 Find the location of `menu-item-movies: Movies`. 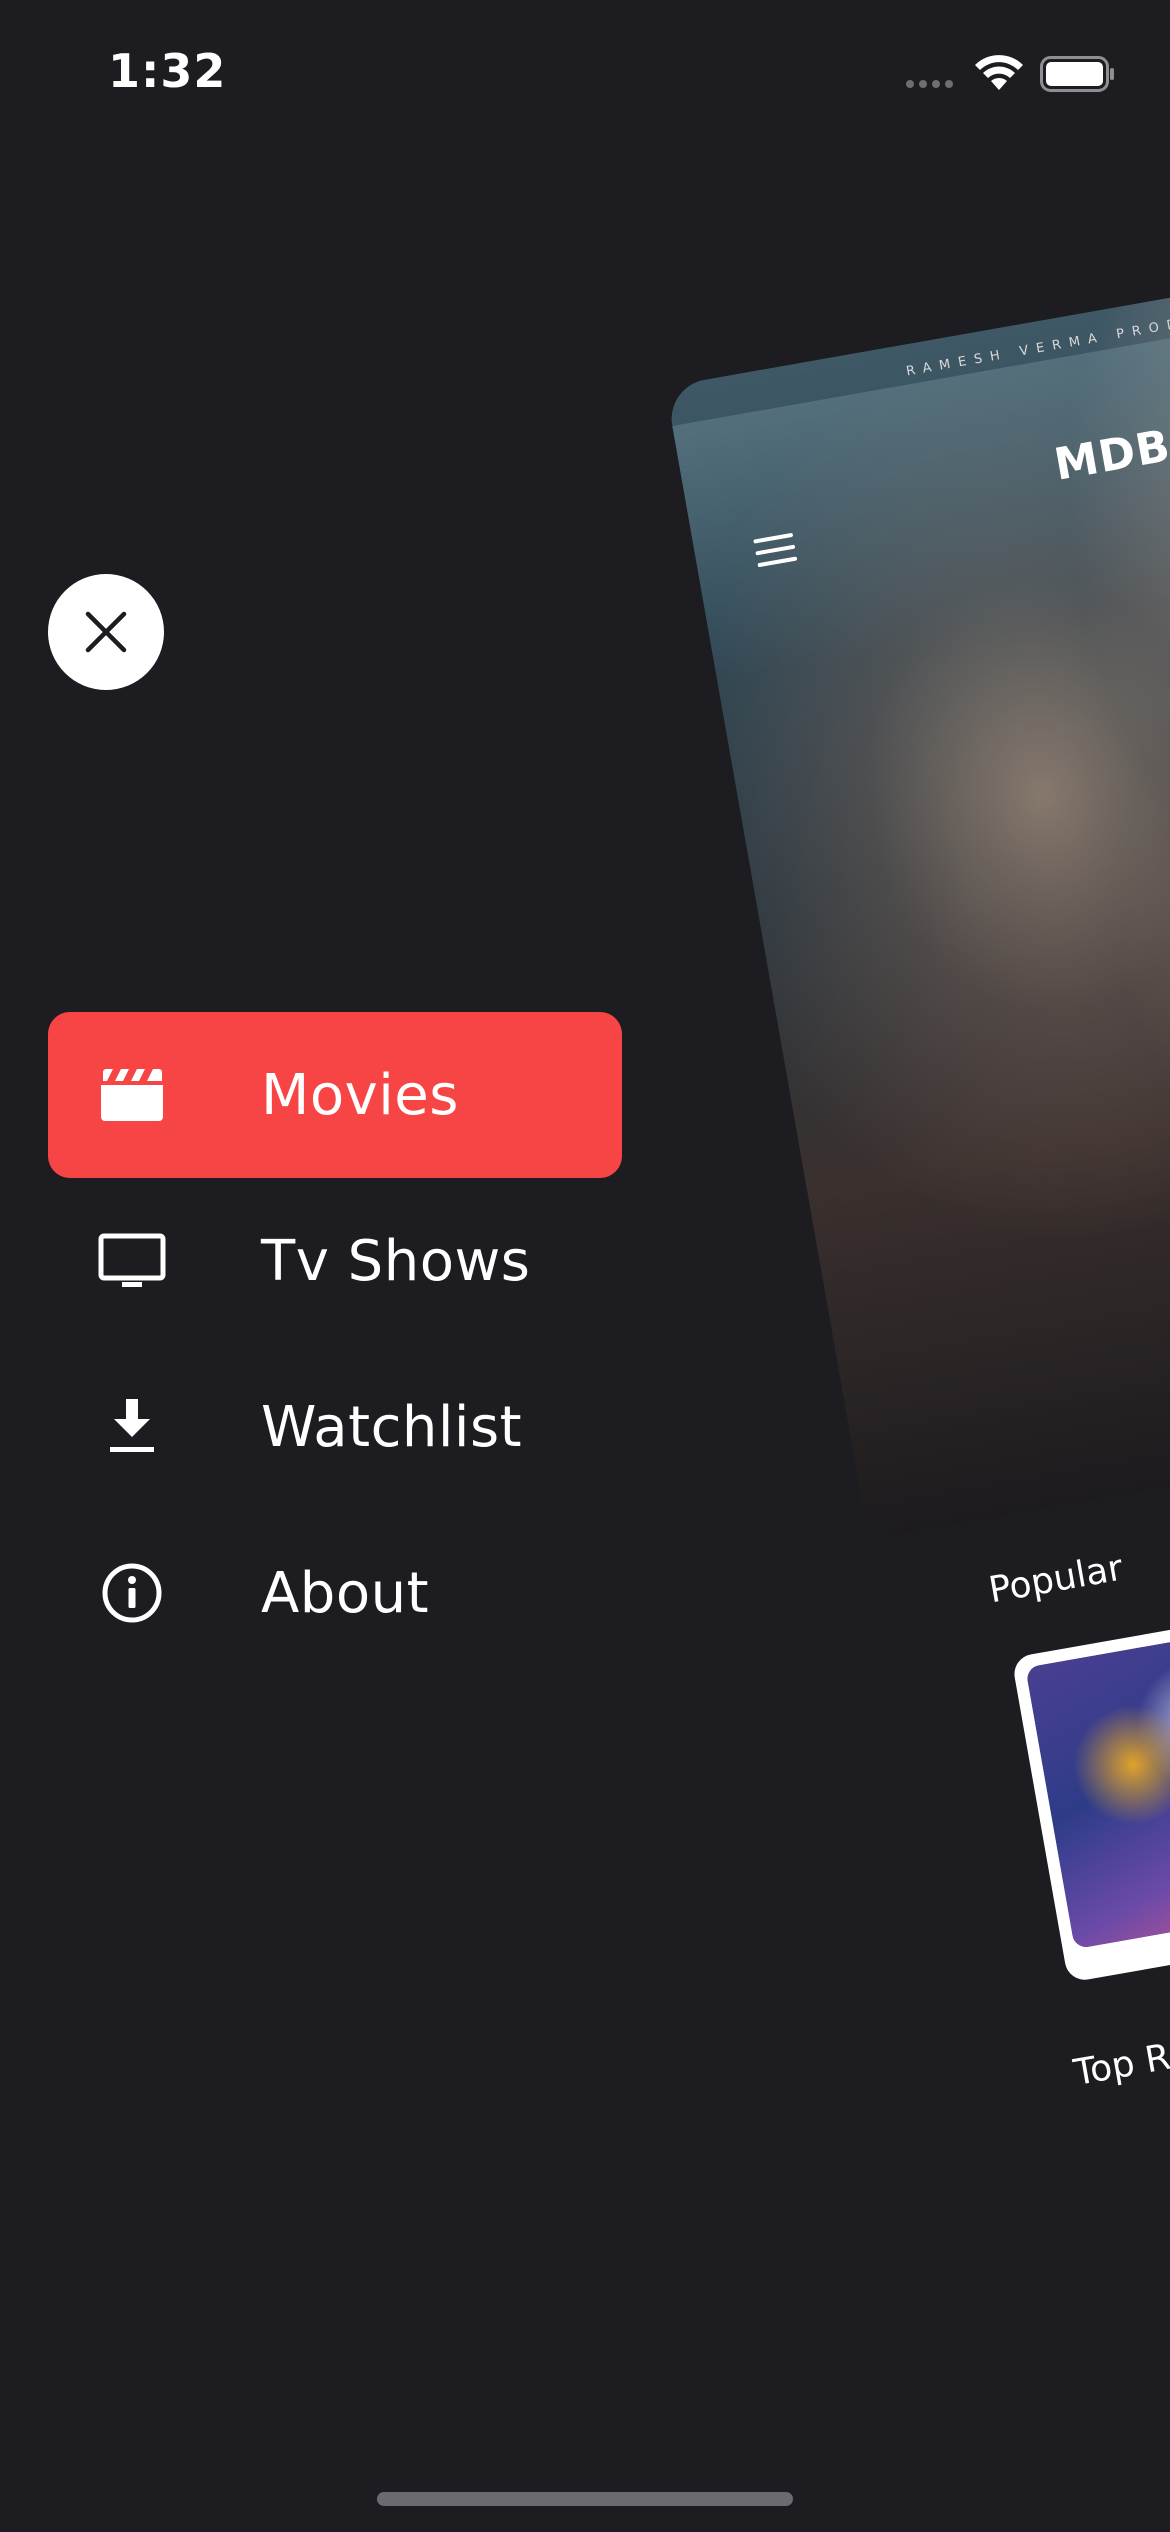

menu-item-movies: Movies is located at coordinates (335, 1095).